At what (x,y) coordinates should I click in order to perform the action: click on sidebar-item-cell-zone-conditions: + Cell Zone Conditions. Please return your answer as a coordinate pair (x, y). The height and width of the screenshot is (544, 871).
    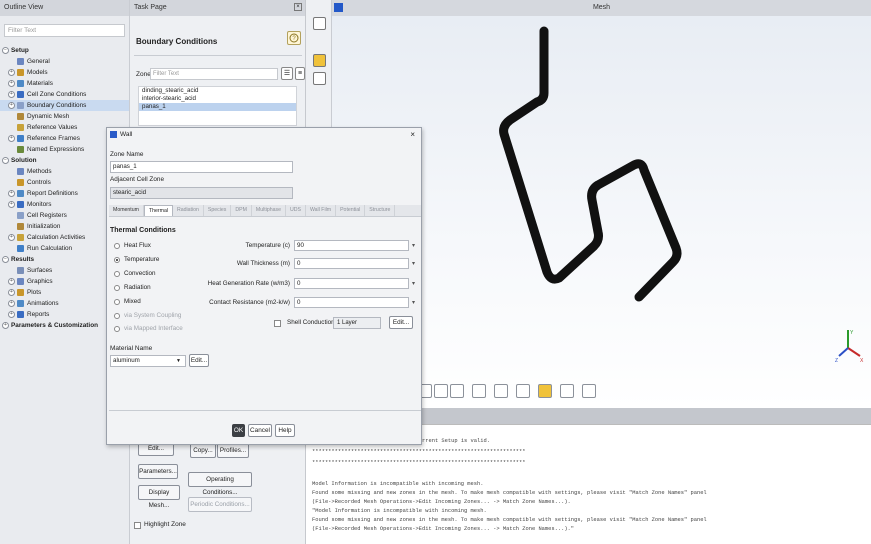
    Looking at the image, I should click on (64, 94).